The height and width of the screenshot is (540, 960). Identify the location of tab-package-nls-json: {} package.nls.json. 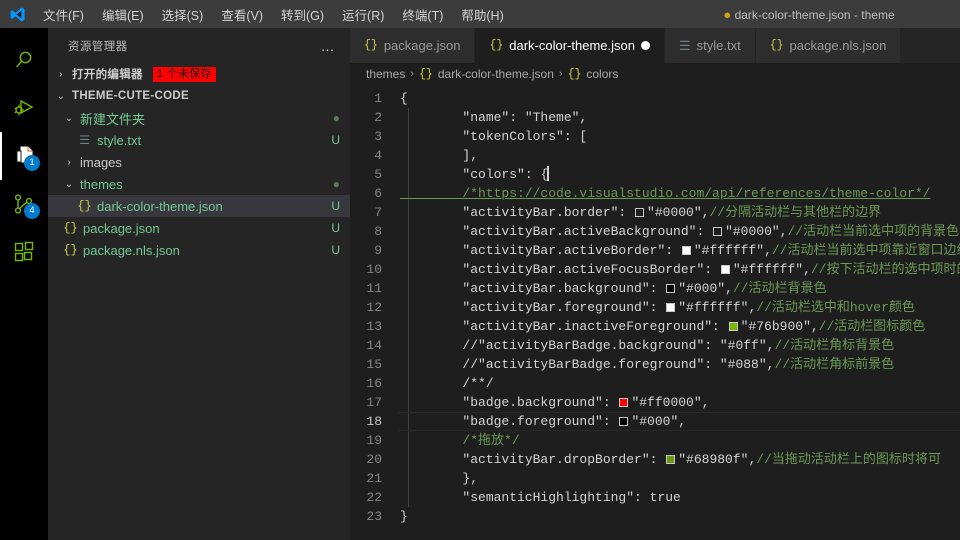
(828, 45).